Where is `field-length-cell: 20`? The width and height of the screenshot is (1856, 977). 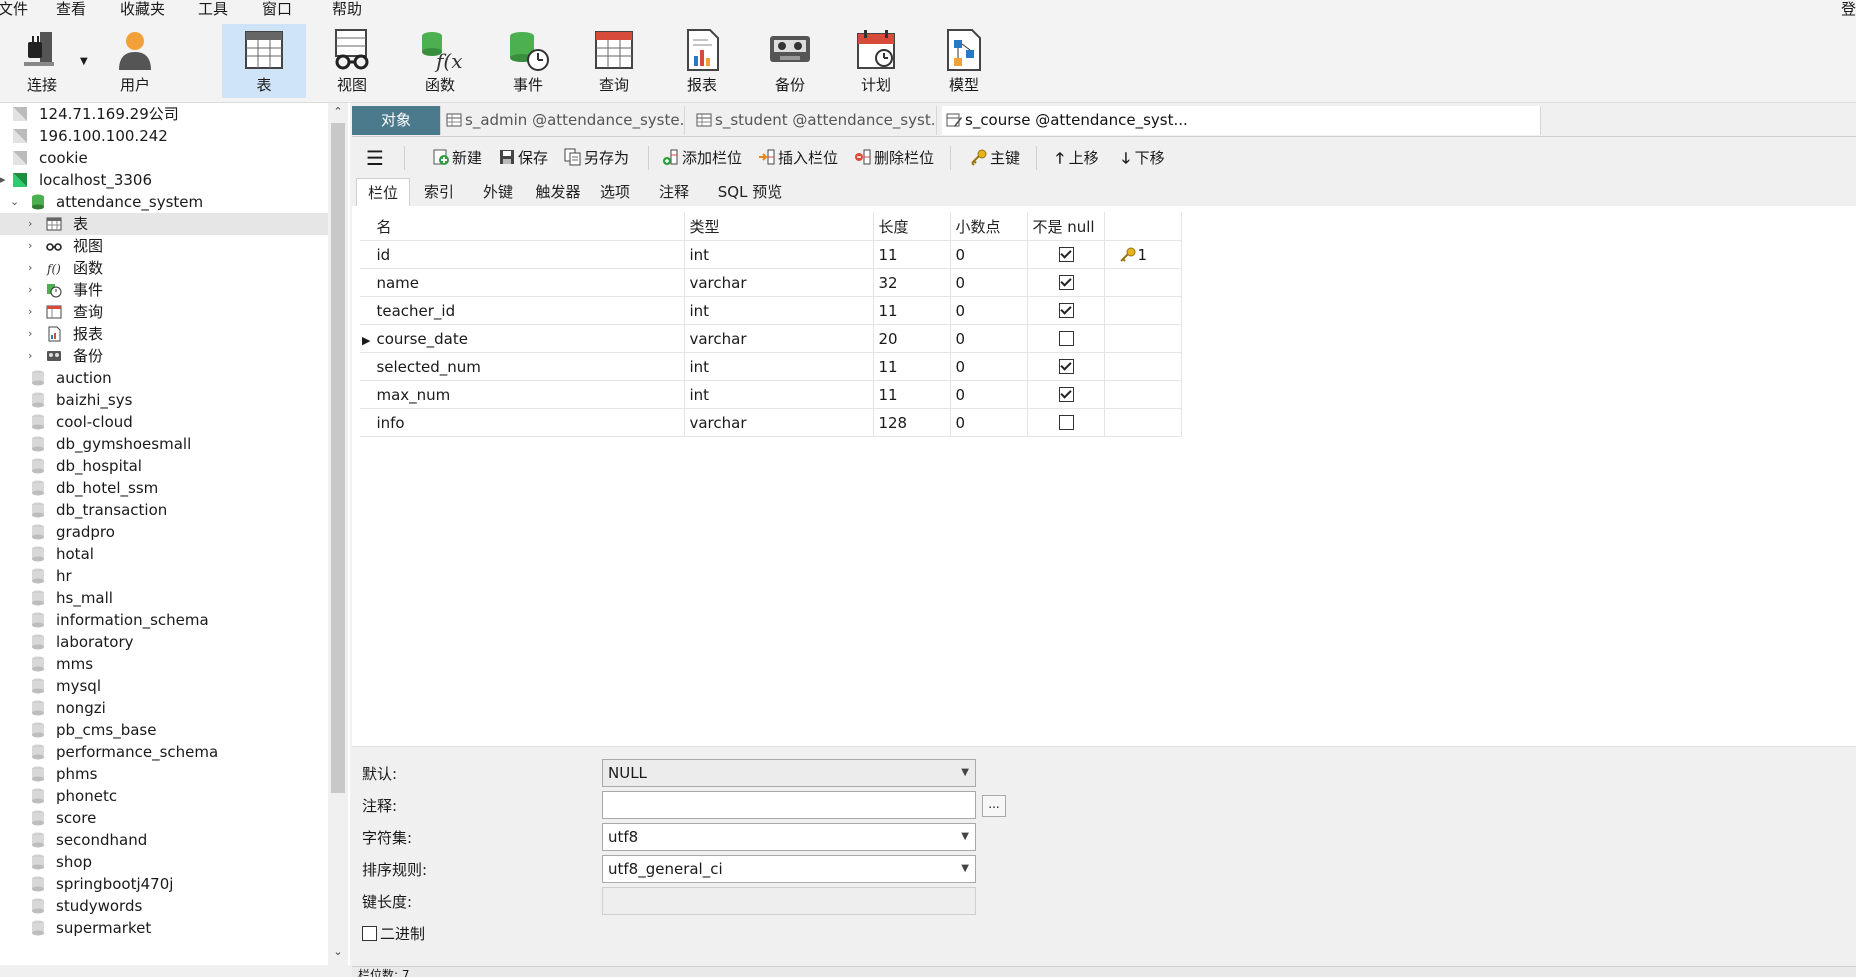 field-length-cell: 20 is located at coordinates (912, 338).